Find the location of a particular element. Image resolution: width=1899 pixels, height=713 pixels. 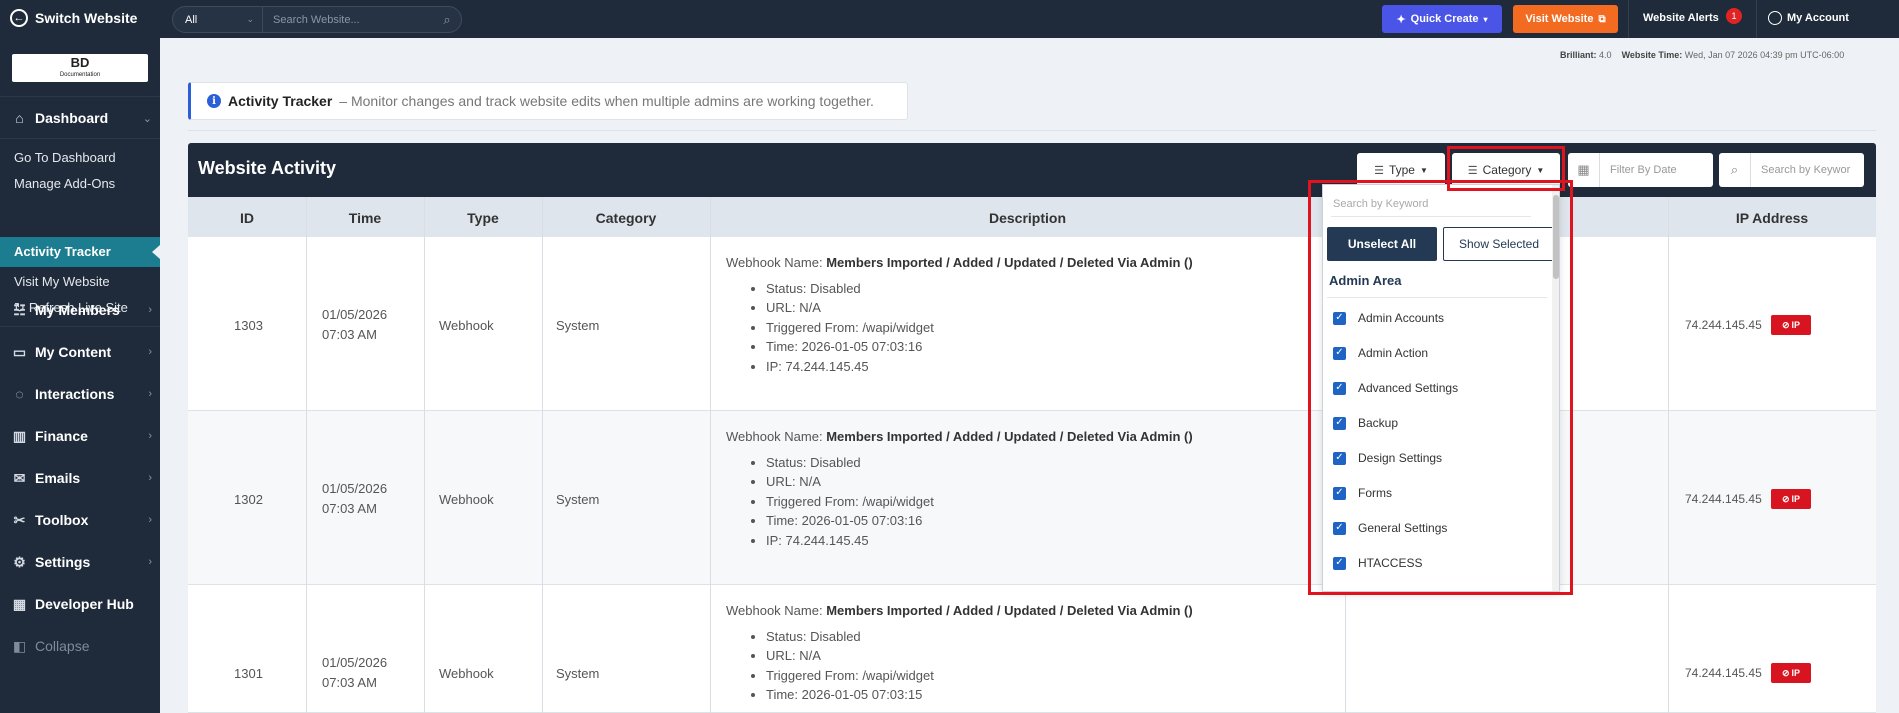

arrow-left-icon: ← is located at coordinates (19, 18).